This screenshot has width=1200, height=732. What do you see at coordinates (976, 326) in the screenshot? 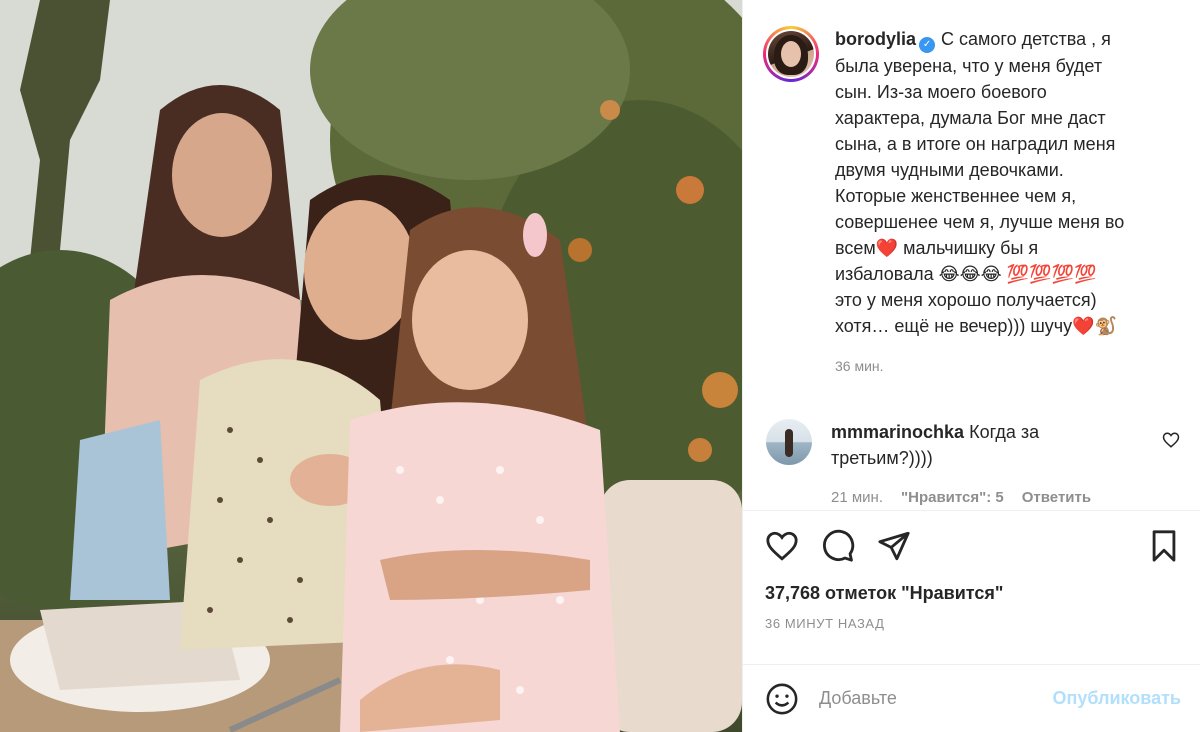
I see `caption-line: хотя… ещё не вечер))) шучу❤️🐒` at bounding box center [976, 326].